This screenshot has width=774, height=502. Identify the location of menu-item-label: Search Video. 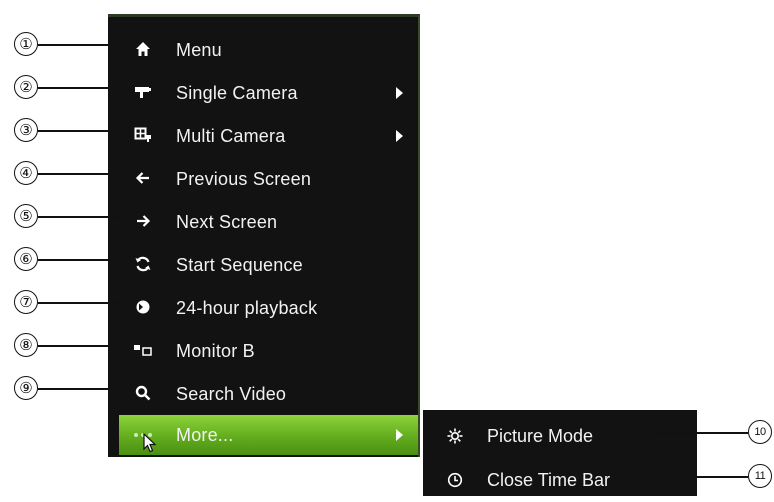
(231, 394).